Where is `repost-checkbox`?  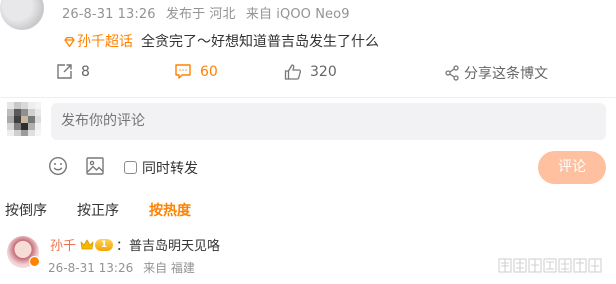 repost-checkbox is located at coordinates (130, 167).